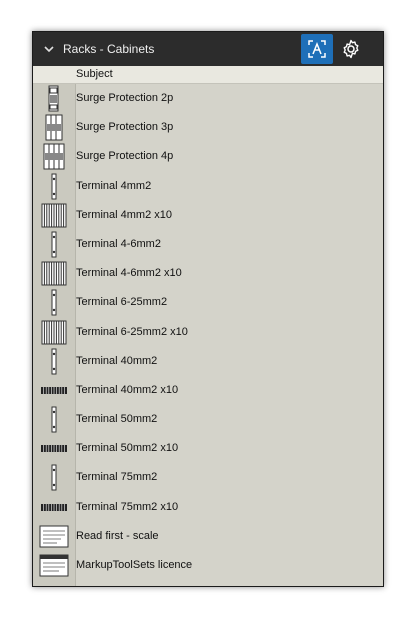 The image size is (416, 620). I want to click on gear-icon, so click(351, 49).